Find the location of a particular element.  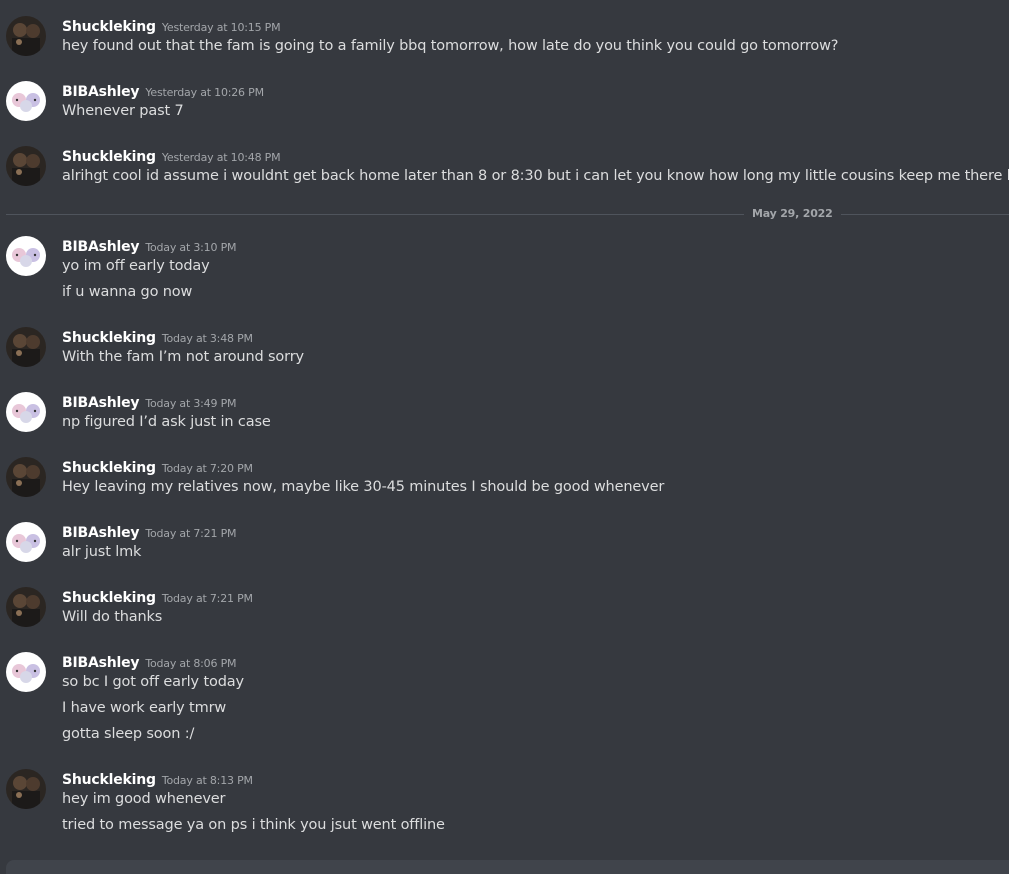

timestamp: Today at 3:48 PM is located at coordinates (207, 338).